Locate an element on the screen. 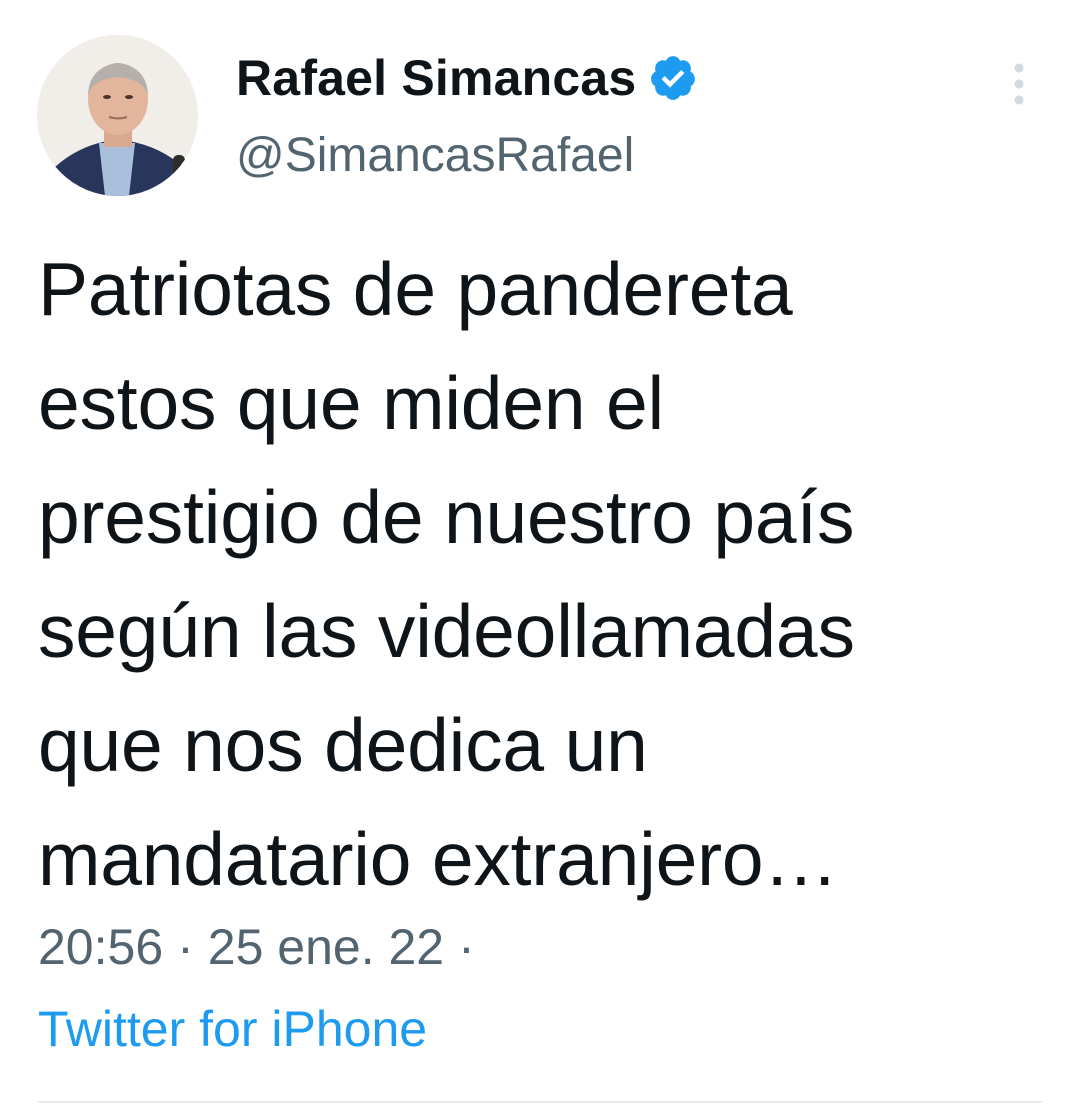 The height and width of the screenshot is (1116, 1080). avatar-photo is located at coordinates (117, 115).